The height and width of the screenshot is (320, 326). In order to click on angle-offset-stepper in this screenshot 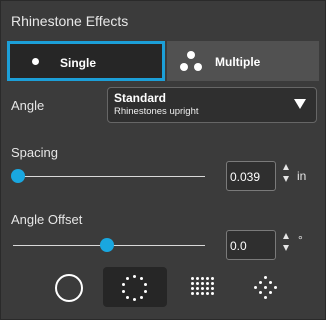, I will do `click(286, 244)`.